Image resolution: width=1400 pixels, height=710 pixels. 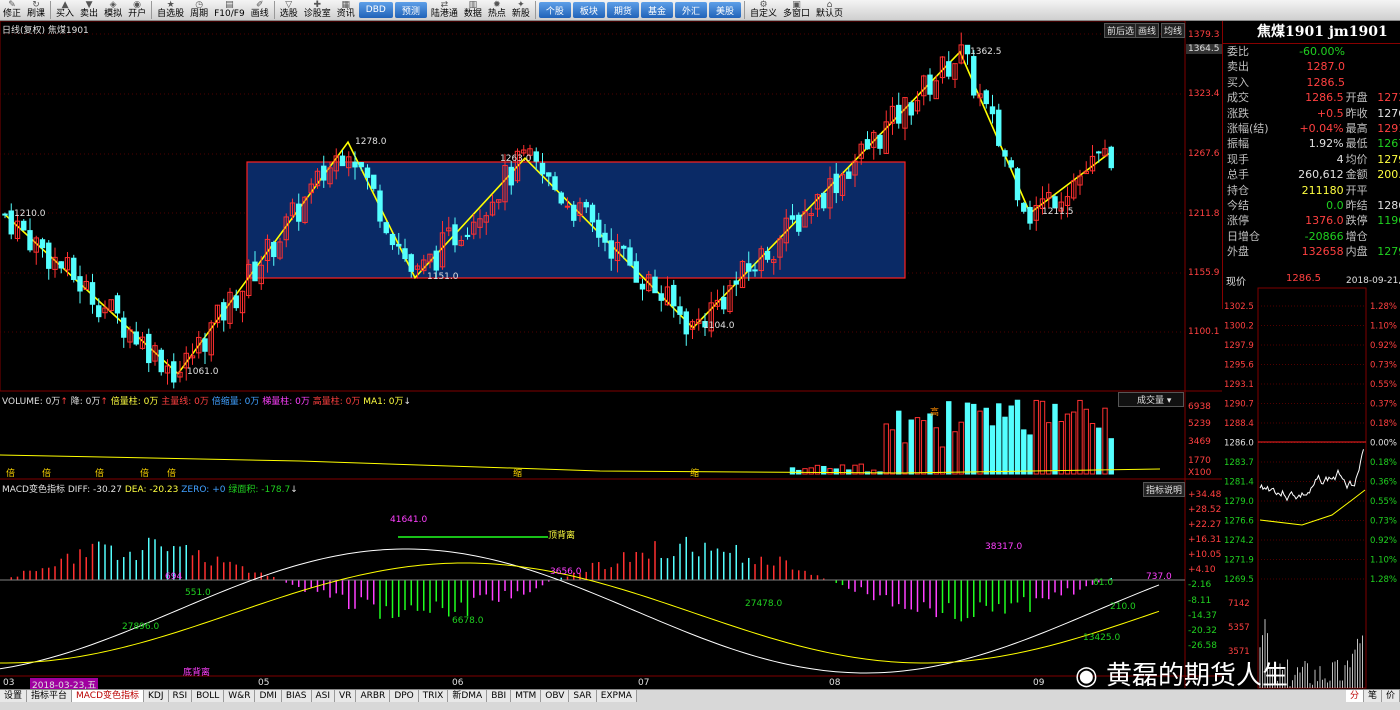 I want to click on toolbar-btn-ipo: ✦ 新股, so click(x=521, y=10).